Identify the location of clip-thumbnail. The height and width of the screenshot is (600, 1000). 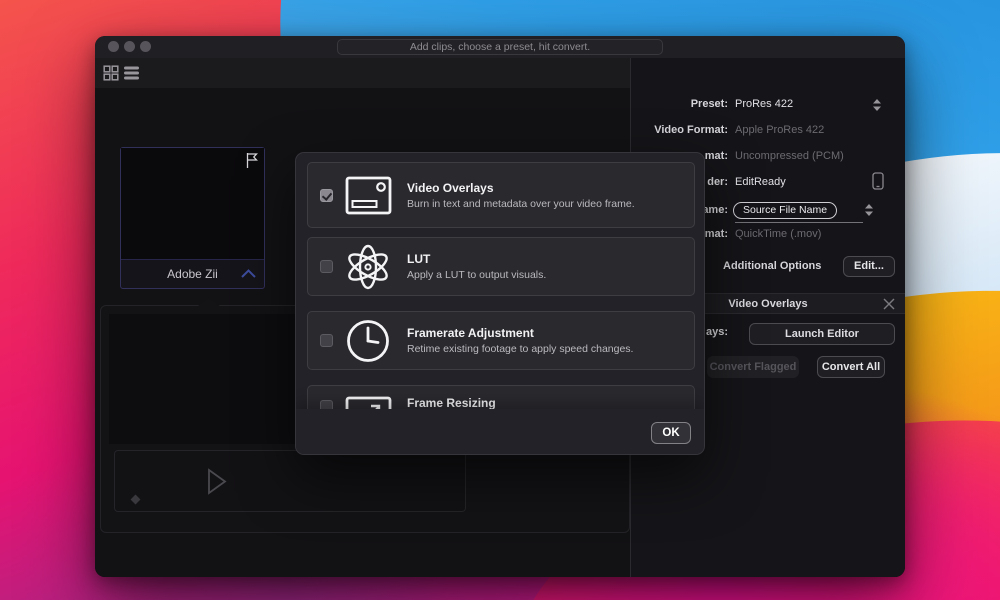
(192, 204).